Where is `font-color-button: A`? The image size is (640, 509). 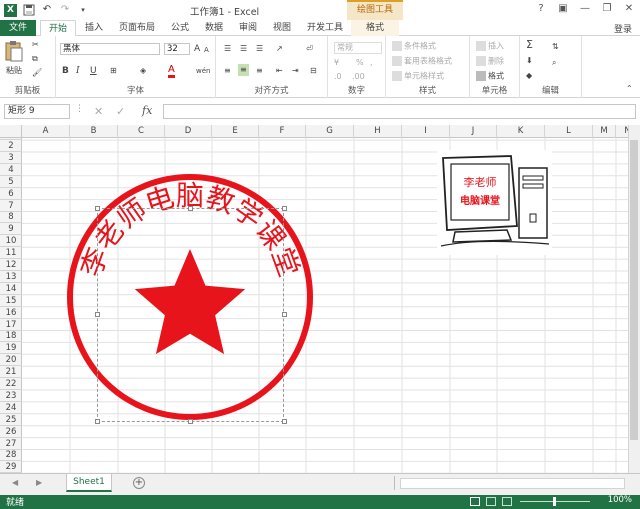 font-color-button: A is located at coordinates (171, 71).